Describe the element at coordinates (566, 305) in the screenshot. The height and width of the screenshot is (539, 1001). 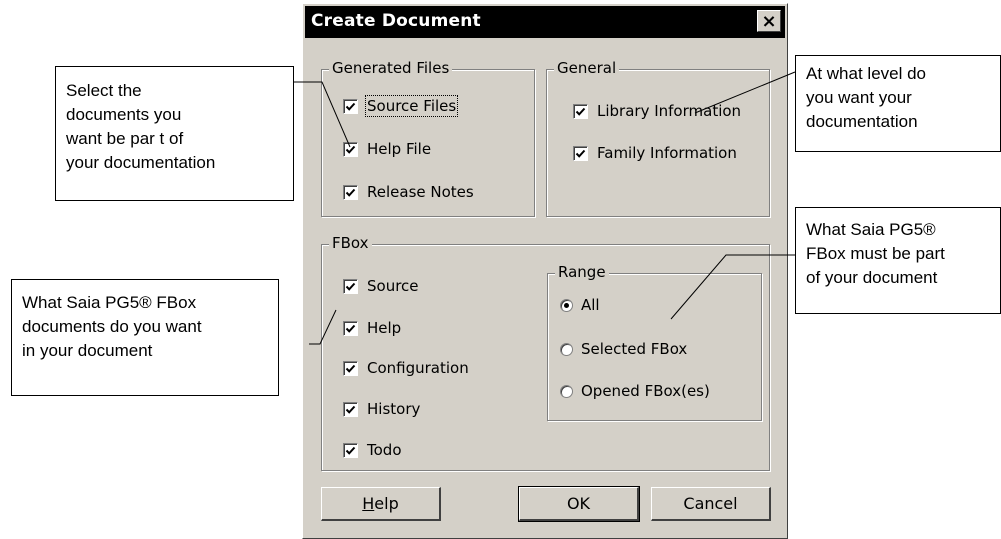
I see `radio-dot-icon` at that location.